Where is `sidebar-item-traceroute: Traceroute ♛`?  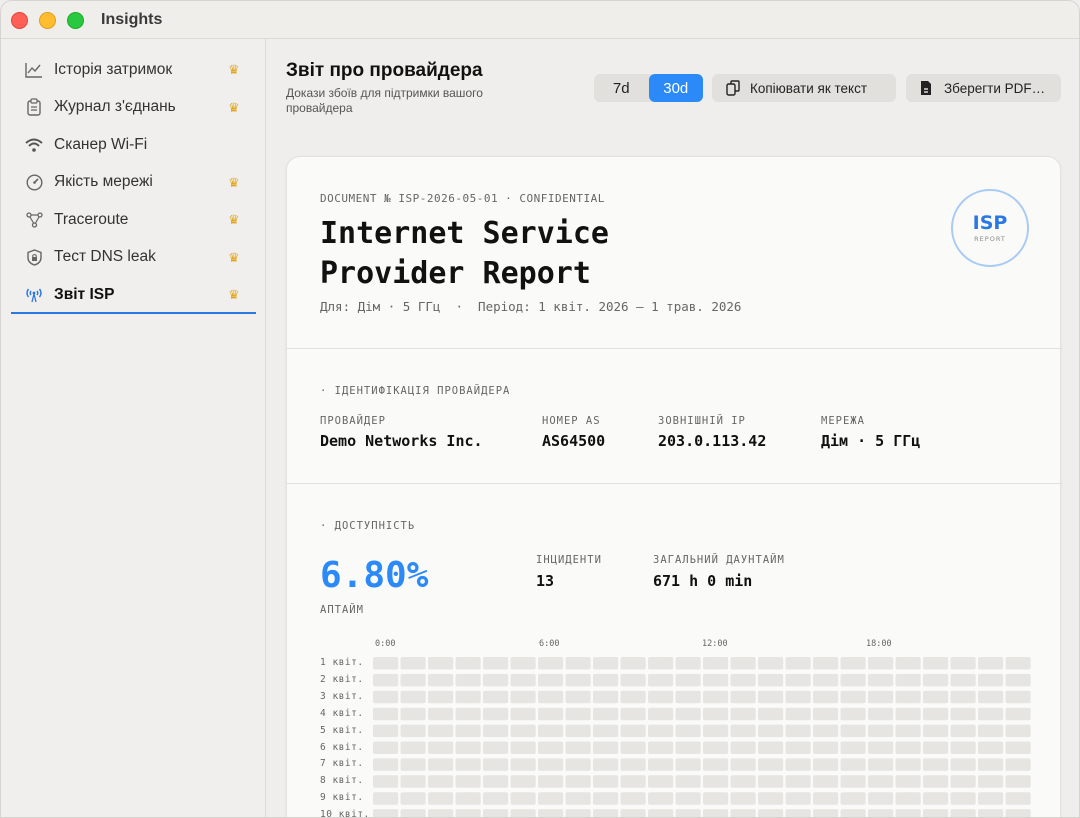 sidebar-item-traceroute: Traceroute ♛ is located at coordinates (133, 220).